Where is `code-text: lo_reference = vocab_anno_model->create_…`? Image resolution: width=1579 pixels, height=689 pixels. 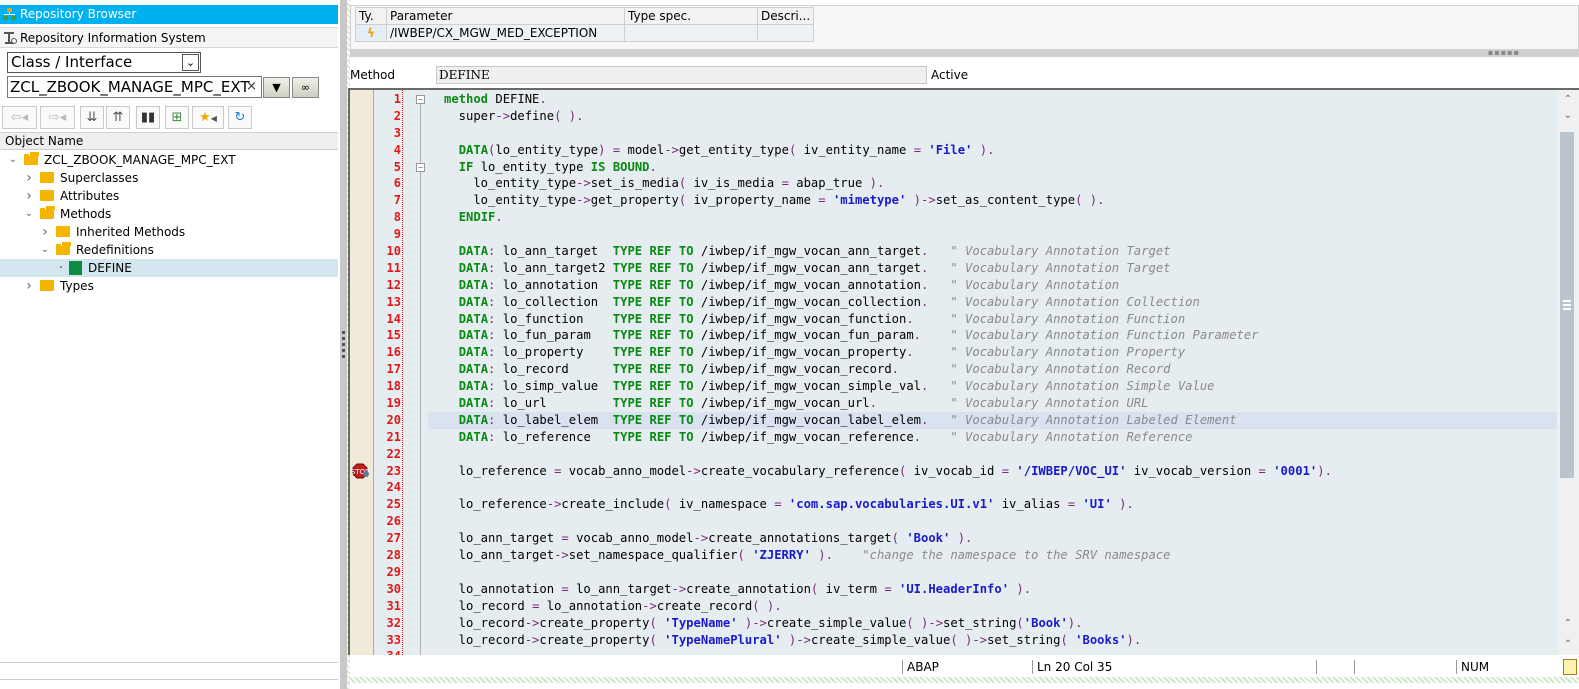 code-text: lo_reference = vocab_anno_model->create_… is located at coordinates (888, 471).